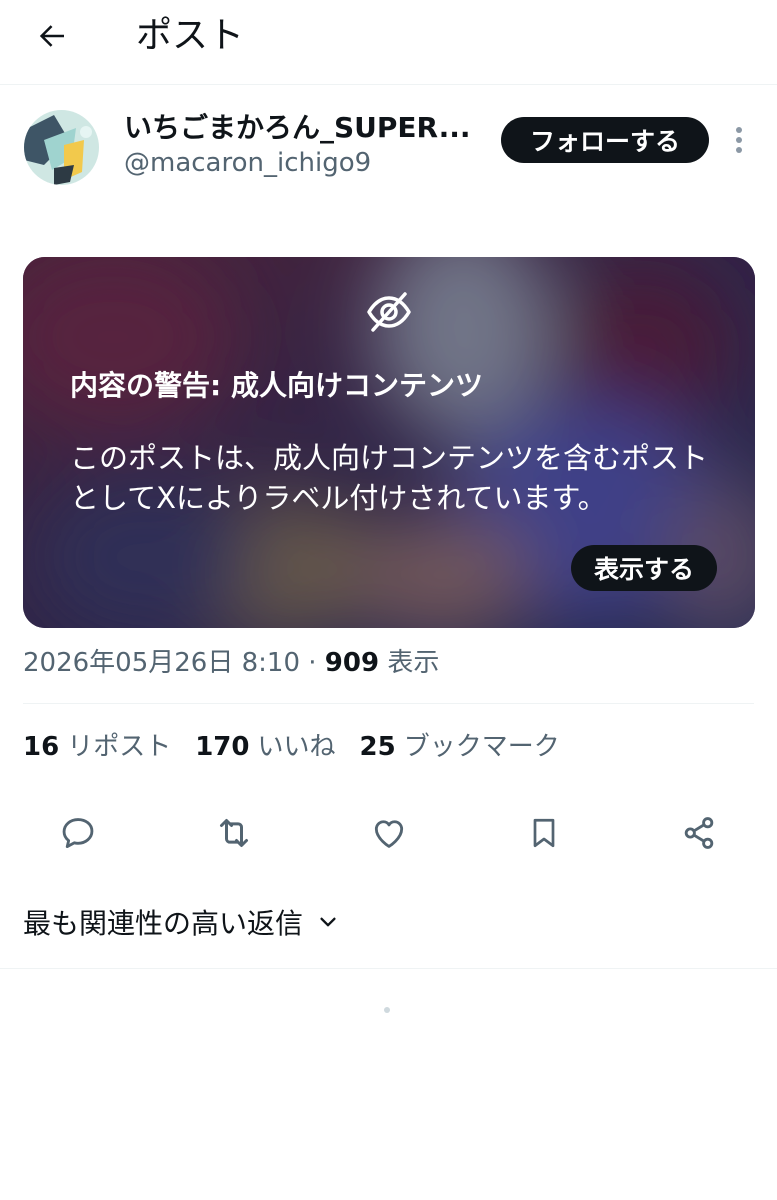 The image size is (777, 1200). I want to click on more-vertical-icon, so click(739, 140).